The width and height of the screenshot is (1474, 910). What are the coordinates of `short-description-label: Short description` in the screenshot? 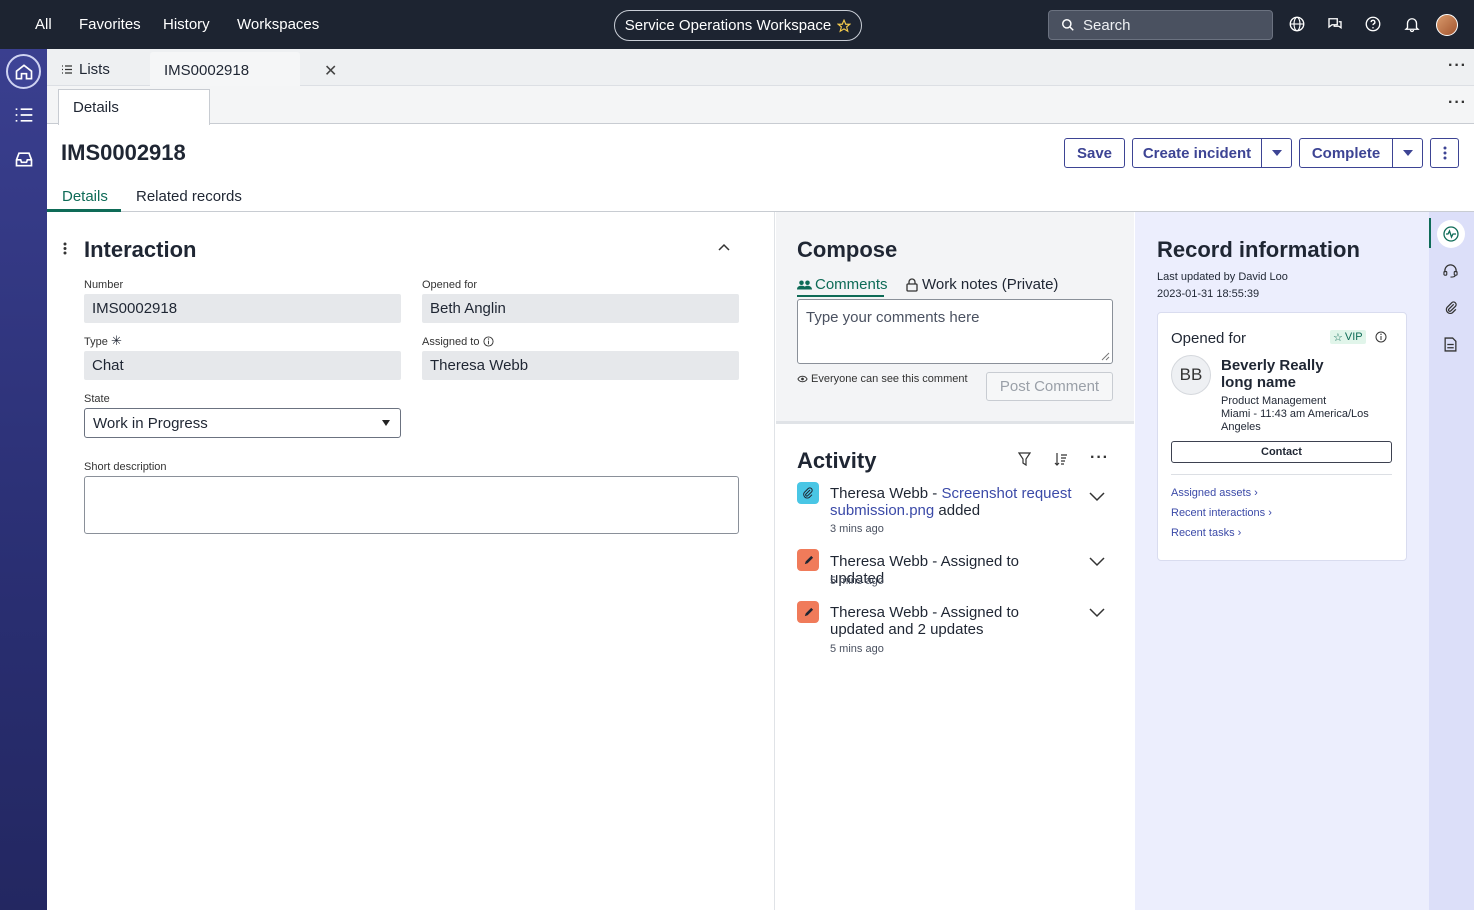 It's located at (125, 467).